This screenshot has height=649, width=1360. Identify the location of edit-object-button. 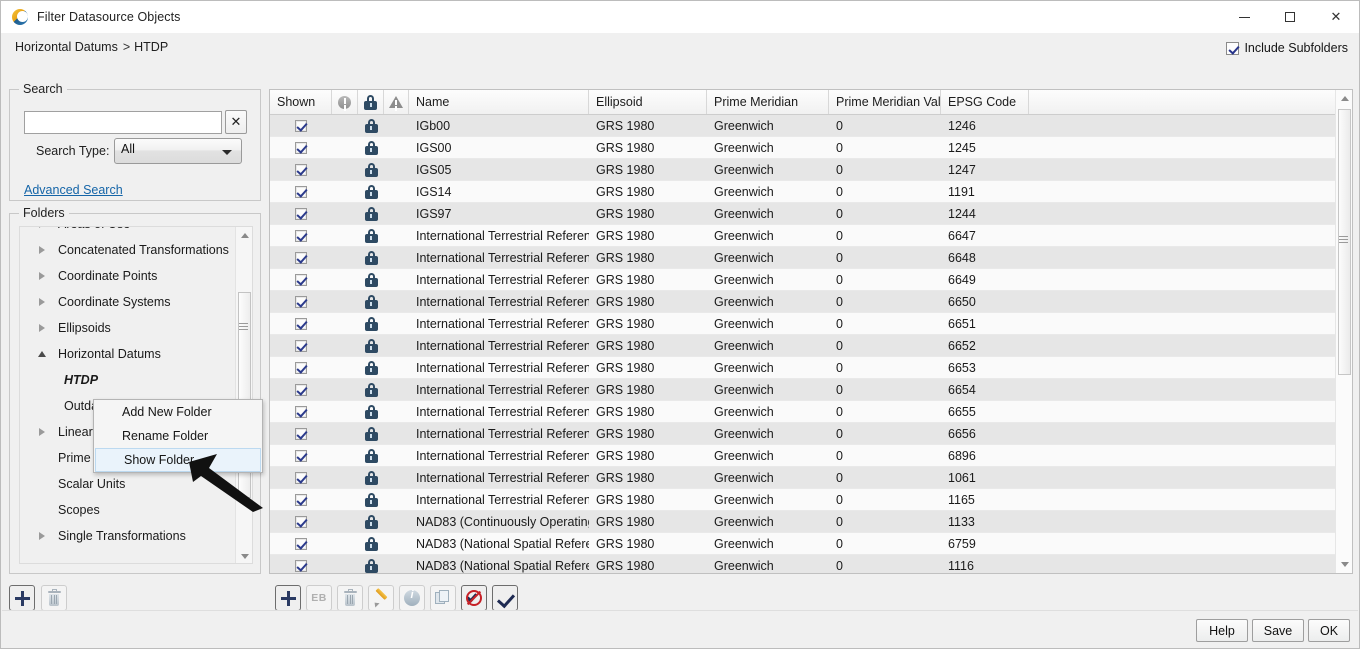
(381, 598).